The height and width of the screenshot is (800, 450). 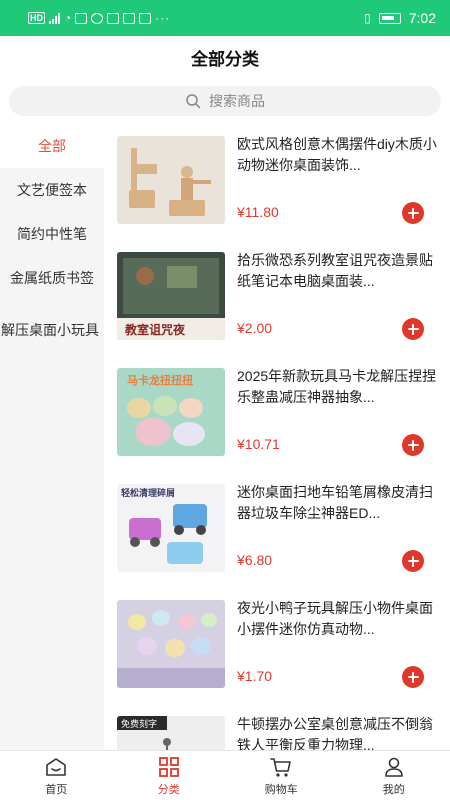 What do you see at coordinates (81, 18) in the screenshot?
I see `app-notification-icon` at bounding box center [81, 18].